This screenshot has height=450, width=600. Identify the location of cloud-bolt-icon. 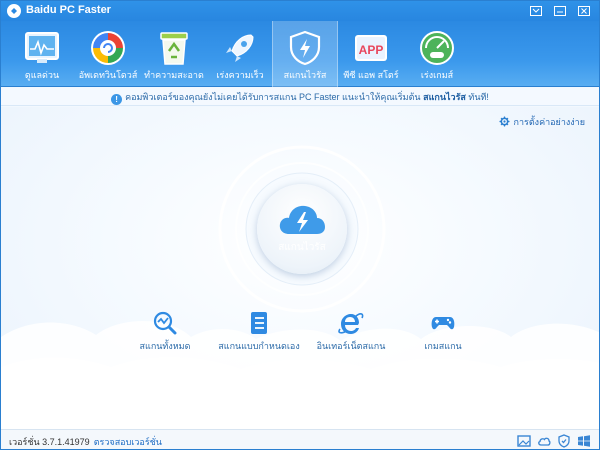
(302, 219).